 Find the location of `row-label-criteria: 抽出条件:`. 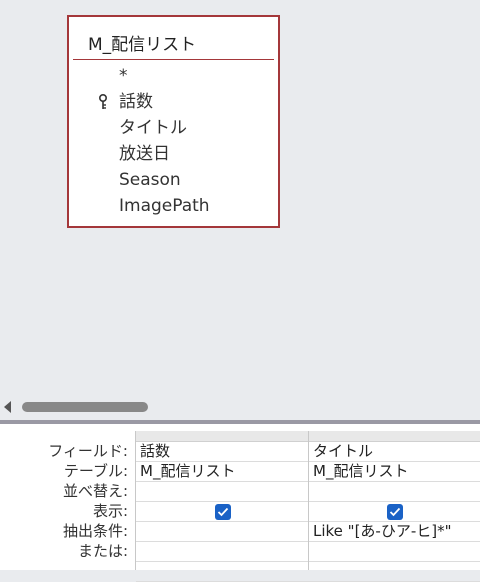

row-label-criteria: 抽出条件: is located at coordinates (95, 531).